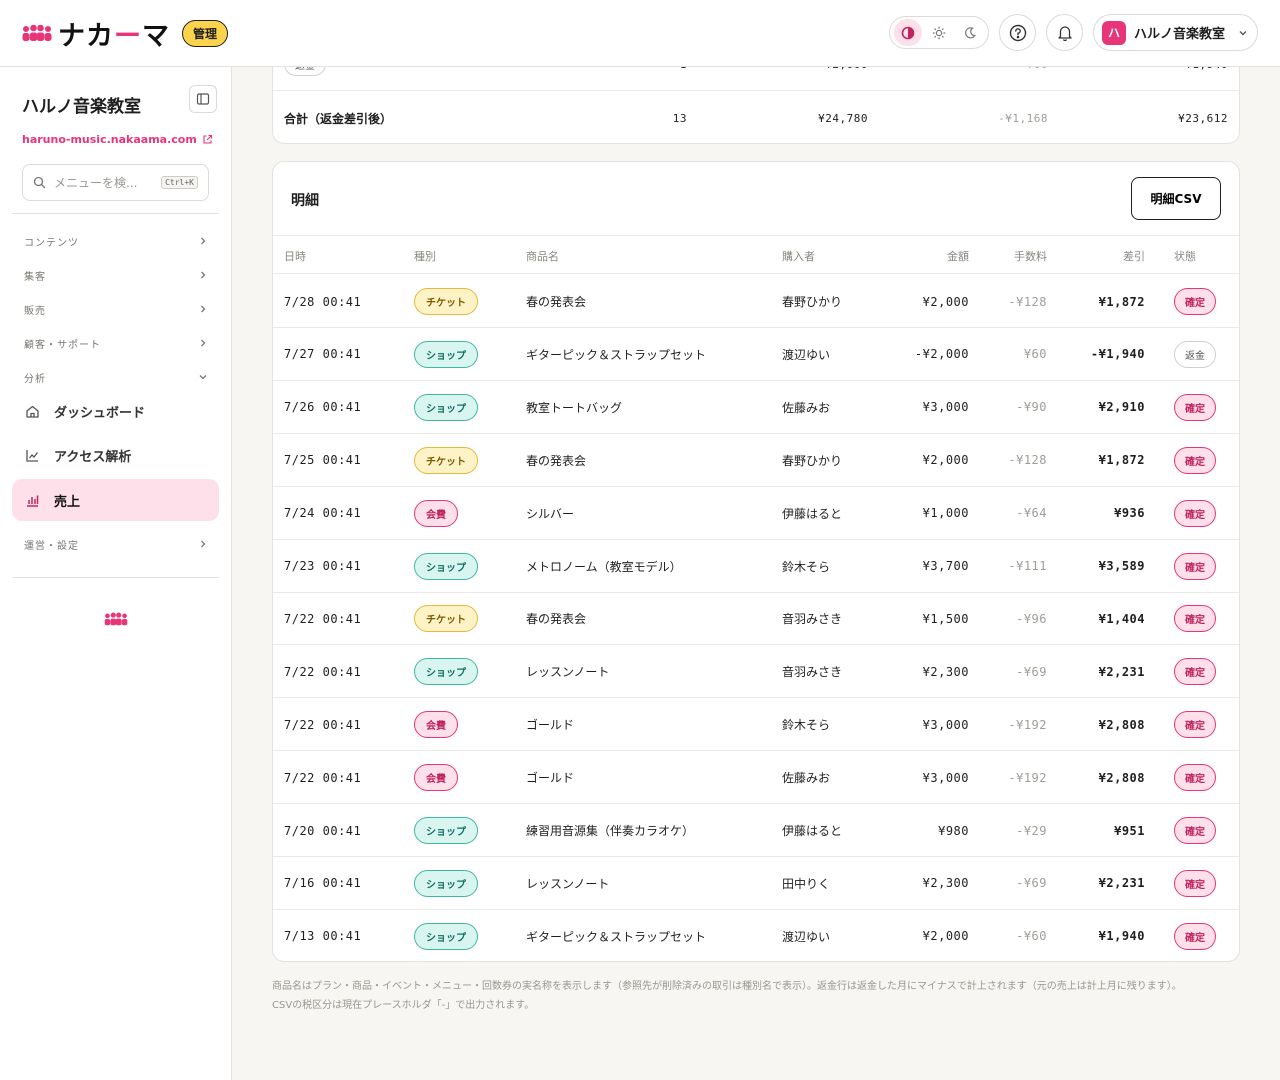 This screenshot has height=1080, width=1280. What do you see at coordinates (295, 255) in the screenshot?
I see `column-header-date: 日時` at bounding box center [295, 255].